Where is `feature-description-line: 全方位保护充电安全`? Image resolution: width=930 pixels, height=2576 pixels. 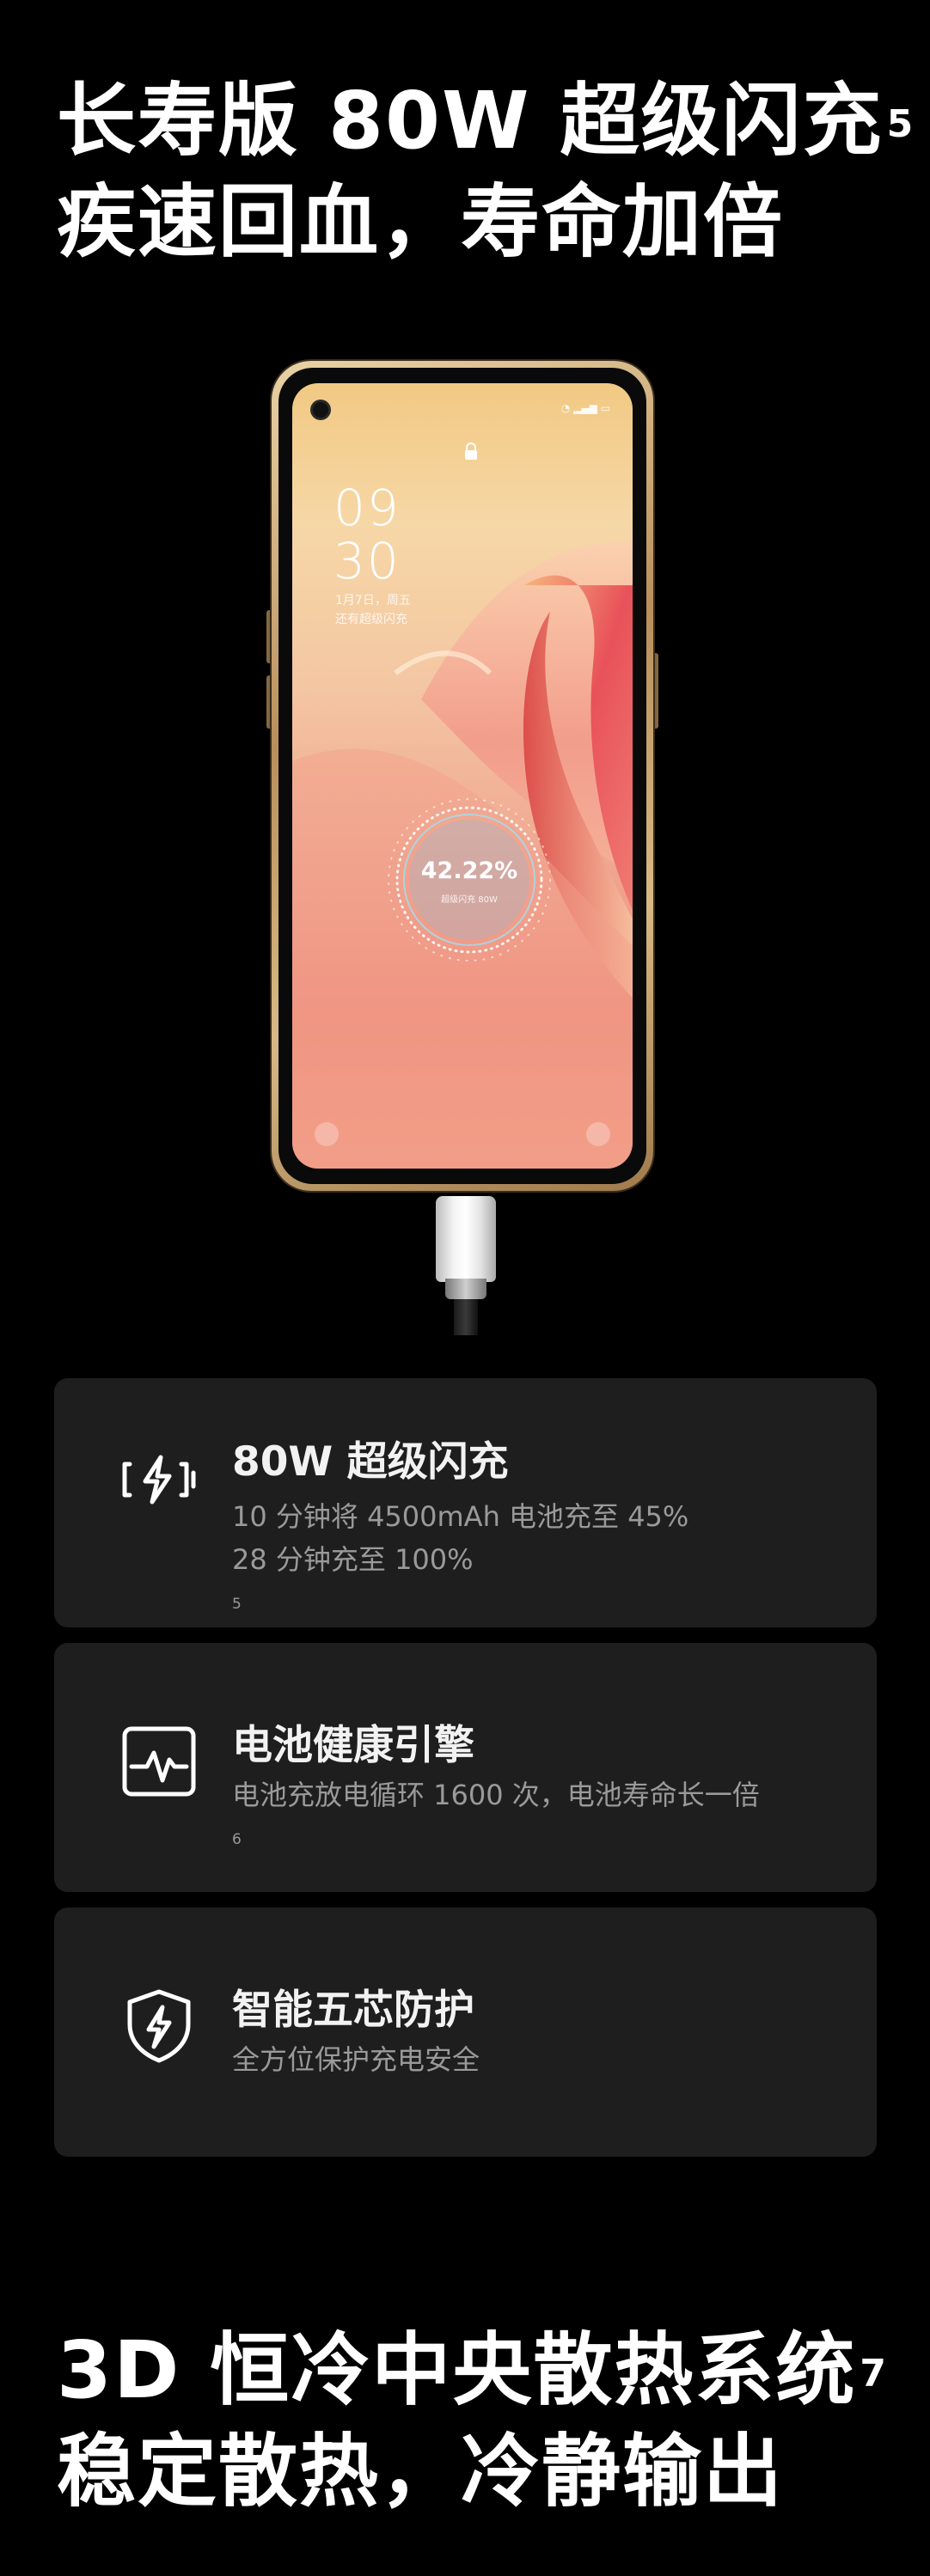 feature-description-line: 全方位保护充电安全 is located at coordinates (356, 2059).